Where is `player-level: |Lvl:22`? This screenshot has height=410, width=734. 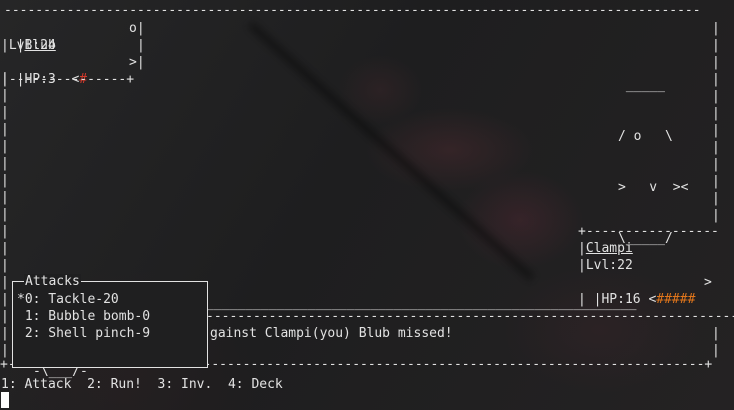
player-level: |Lvl:22 is located at coordinates (605, 265).